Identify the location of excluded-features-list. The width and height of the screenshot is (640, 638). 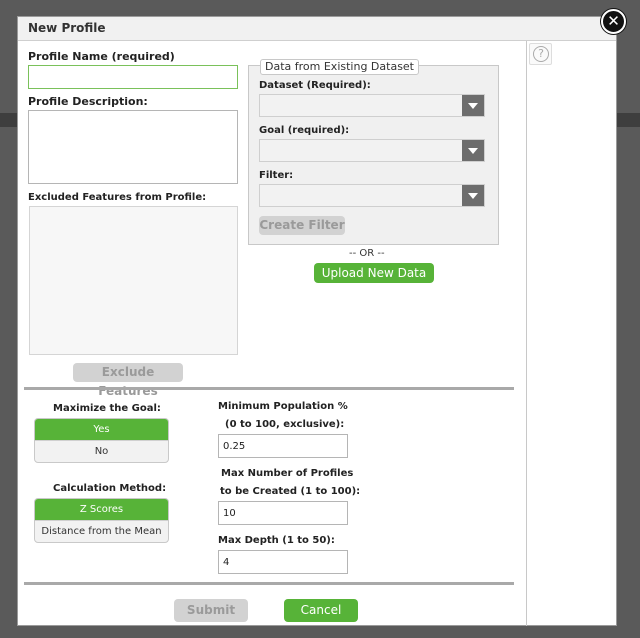
(133, 280).